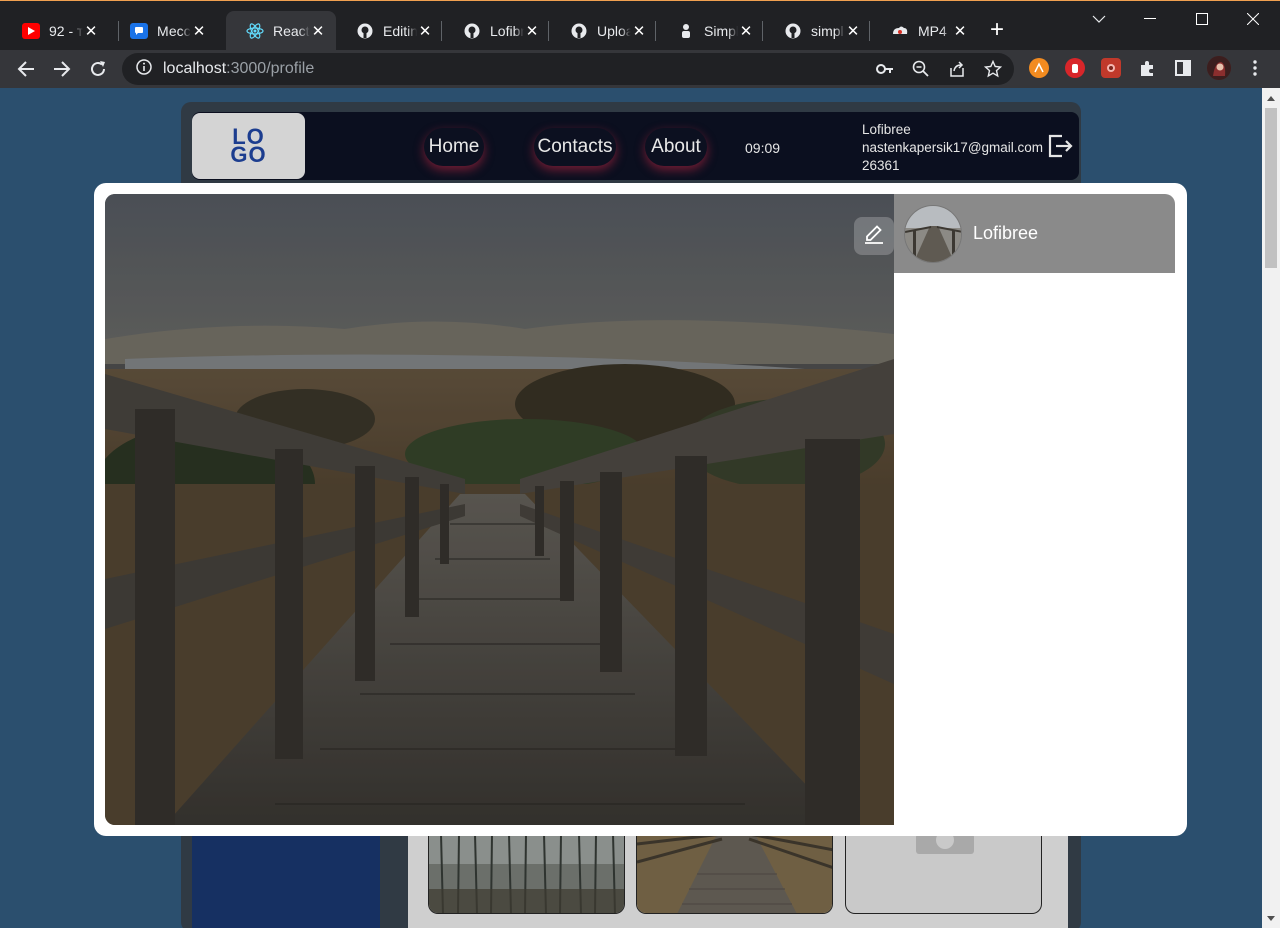 The image size is (1280, 928). What do you see at coordinates (933, 233) in the screenshot?
I see `avatar` at bounding box center [933, 233].